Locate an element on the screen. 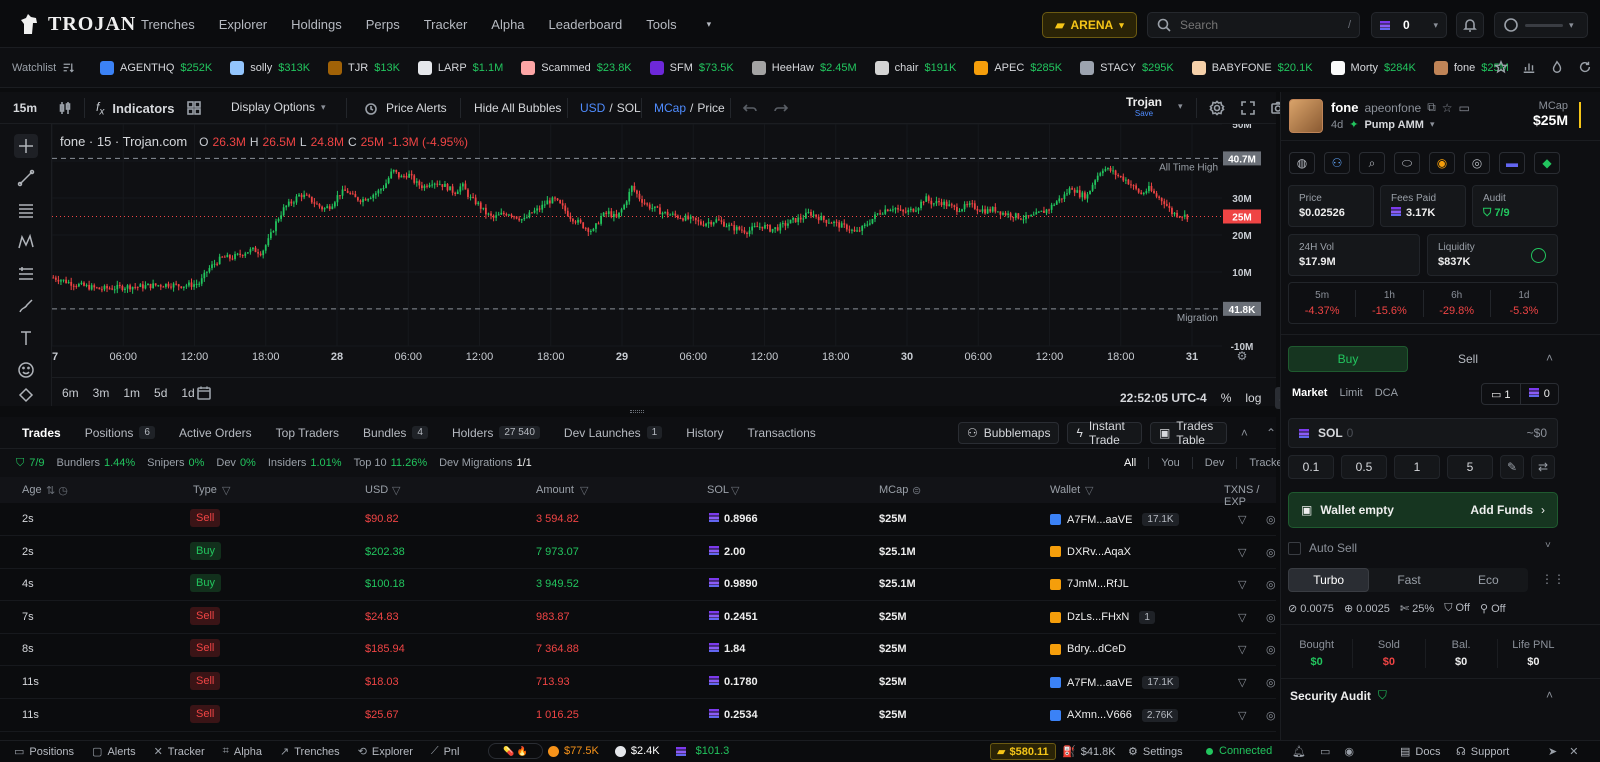 The image size is (1600, 762). search-input is located at coordinates (1260, 25).